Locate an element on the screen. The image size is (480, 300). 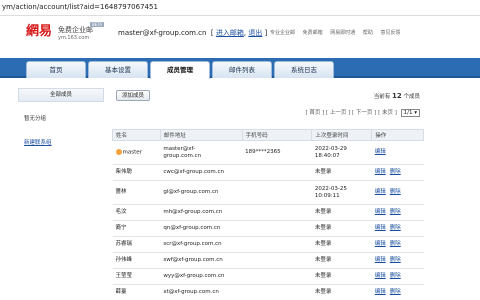
sidebar: 全部成员 暂无分组 新建联系组 is located at coordinates (64, 194).